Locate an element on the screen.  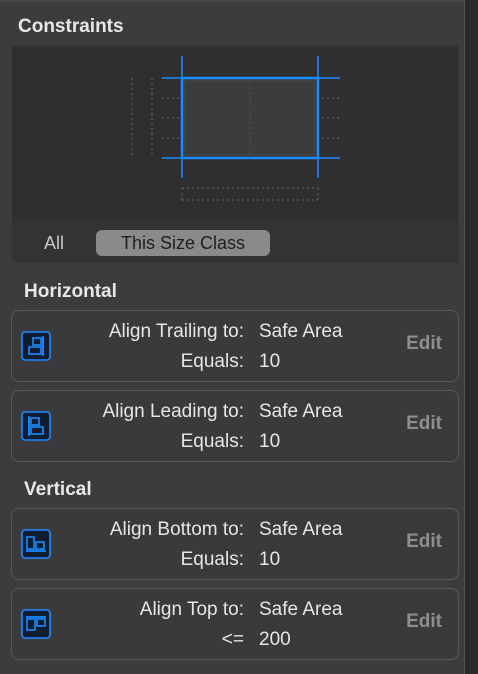
constraint-constant: 200 is located at coordinates (275, 639).